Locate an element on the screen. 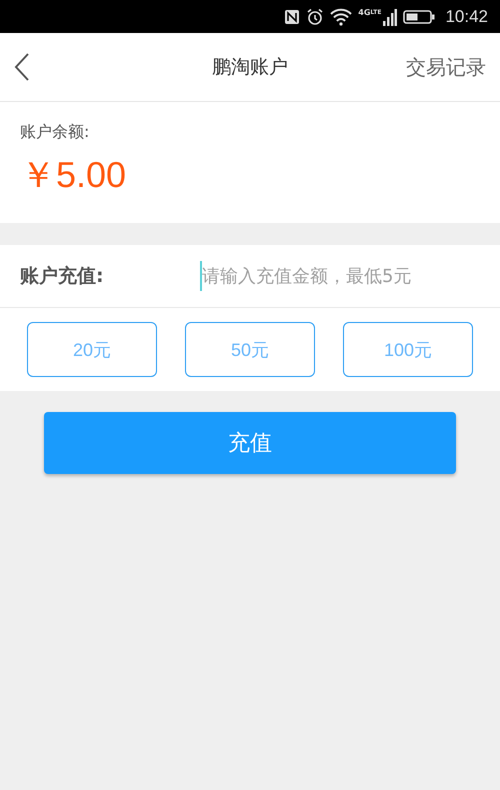 Image resolution: width=500 pixels, height=790 pixels. battery-icon is located at coordinates (419, 16).